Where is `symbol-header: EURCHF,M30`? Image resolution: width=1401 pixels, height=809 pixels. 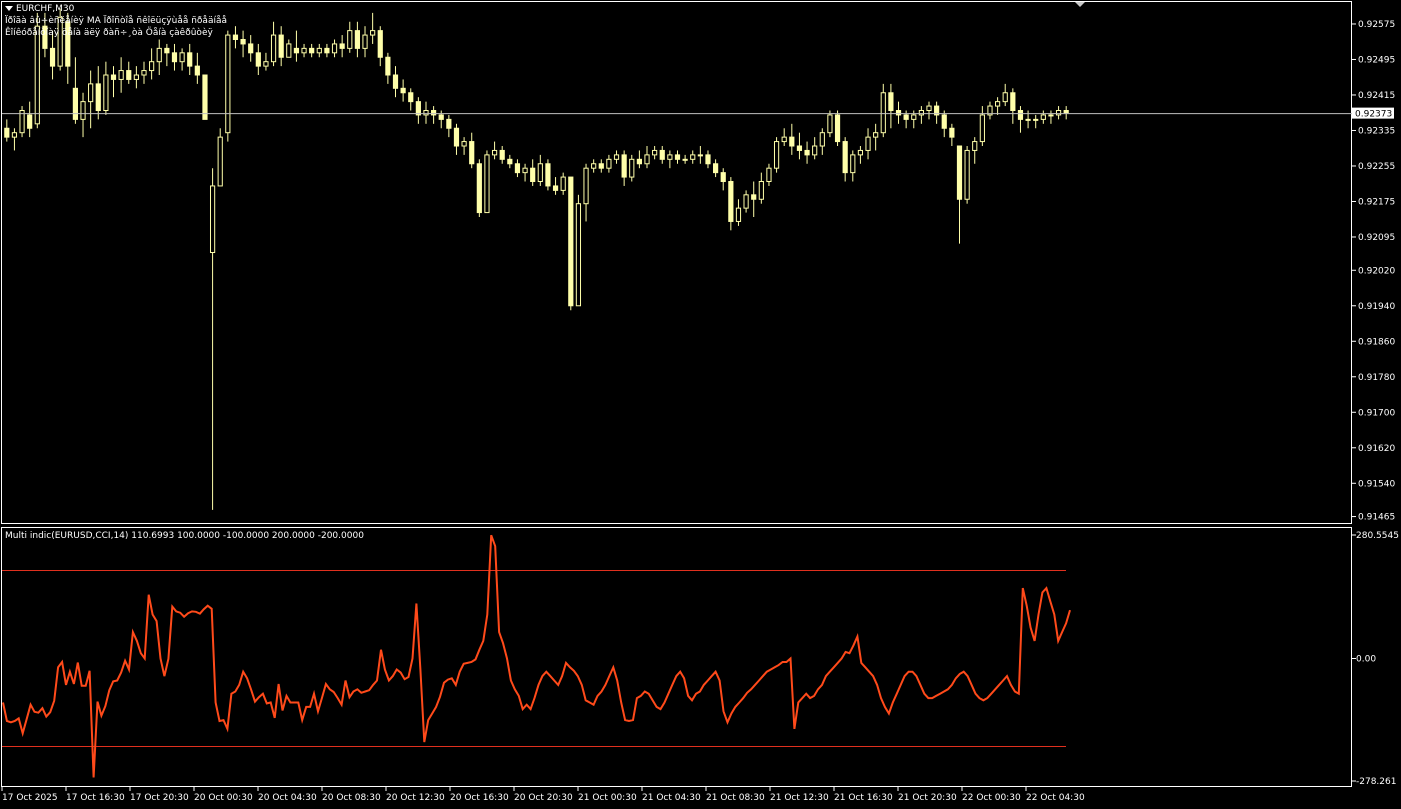 symbol-header: EURCHF,M30 is located at coordinates (38, 9).